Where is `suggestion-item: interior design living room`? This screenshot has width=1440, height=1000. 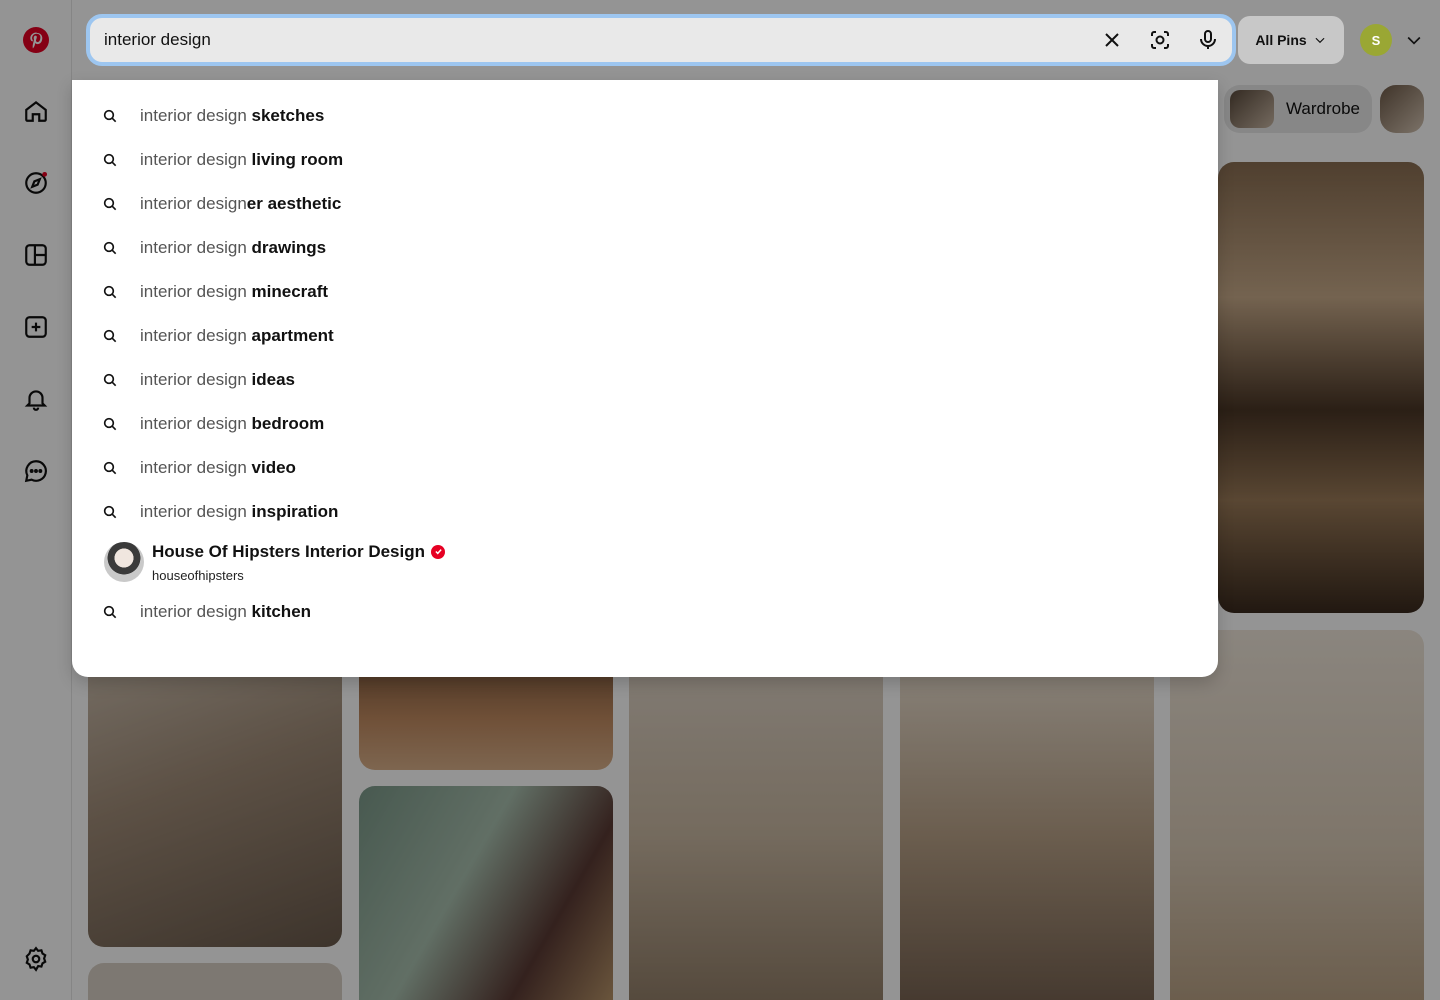 suggestion-item: interior design living room is located at coordinates (222, 160).